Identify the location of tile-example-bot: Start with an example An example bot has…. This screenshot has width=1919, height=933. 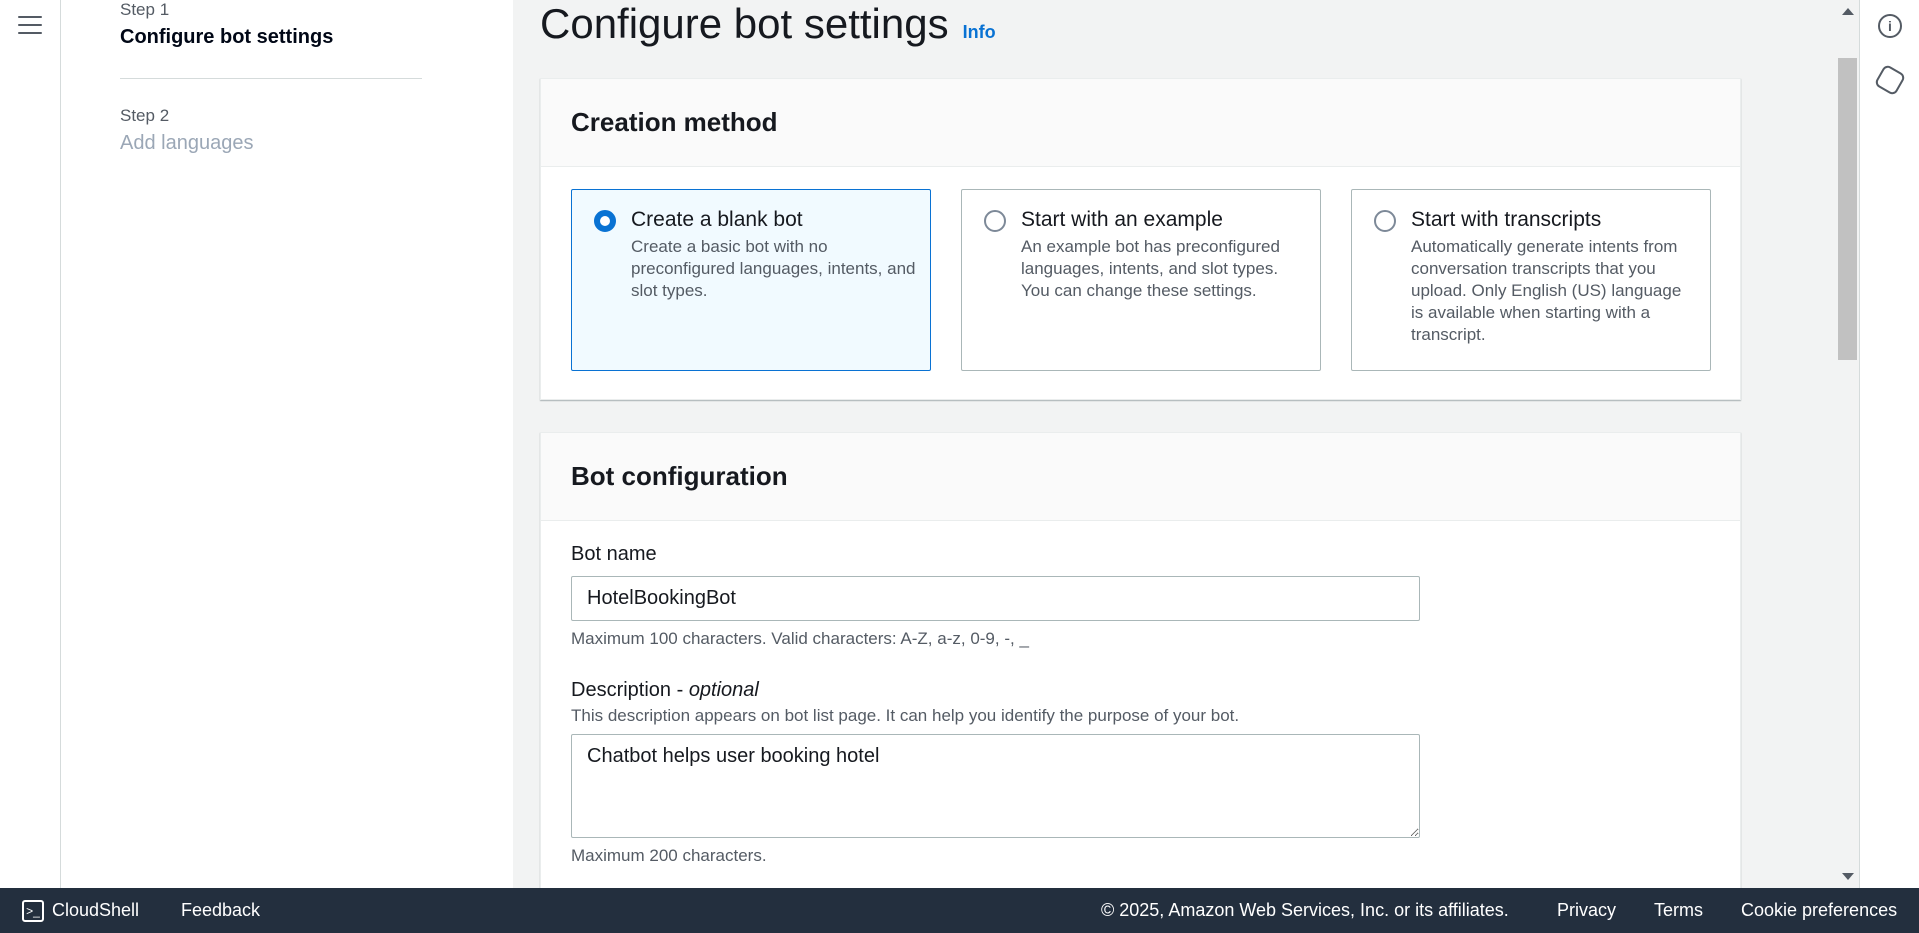
(1141, 280).